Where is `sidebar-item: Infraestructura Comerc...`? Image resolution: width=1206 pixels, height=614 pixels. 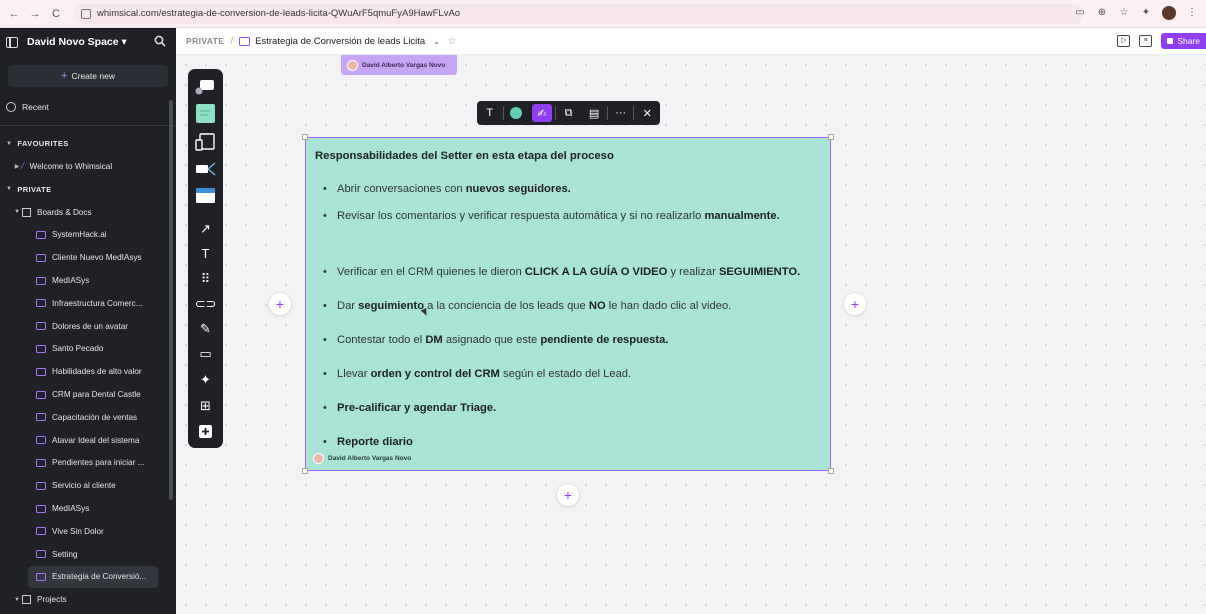
sidebar-item: Infraestructura Comerc... is located at coordinates (88, 303).